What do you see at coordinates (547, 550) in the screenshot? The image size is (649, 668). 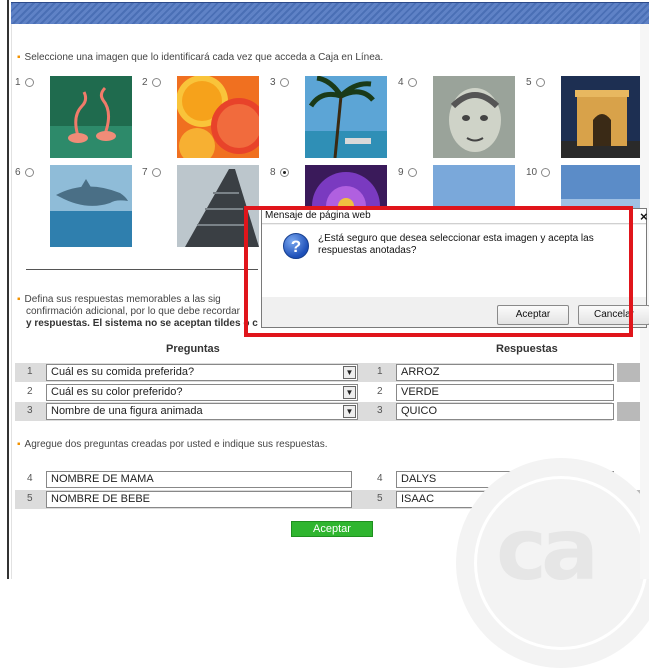 I see `watermark-logo-text: ca` at bounding box center [547, 550].